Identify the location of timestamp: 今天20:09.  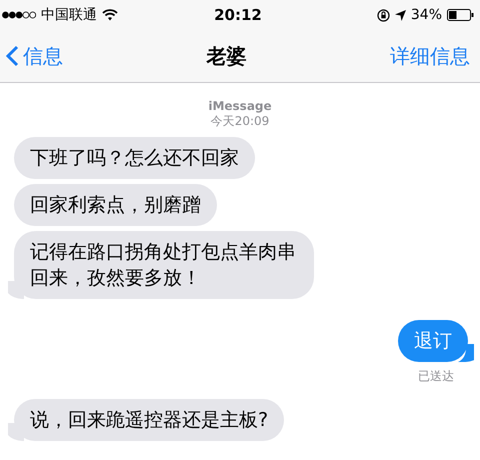
(240, 121).